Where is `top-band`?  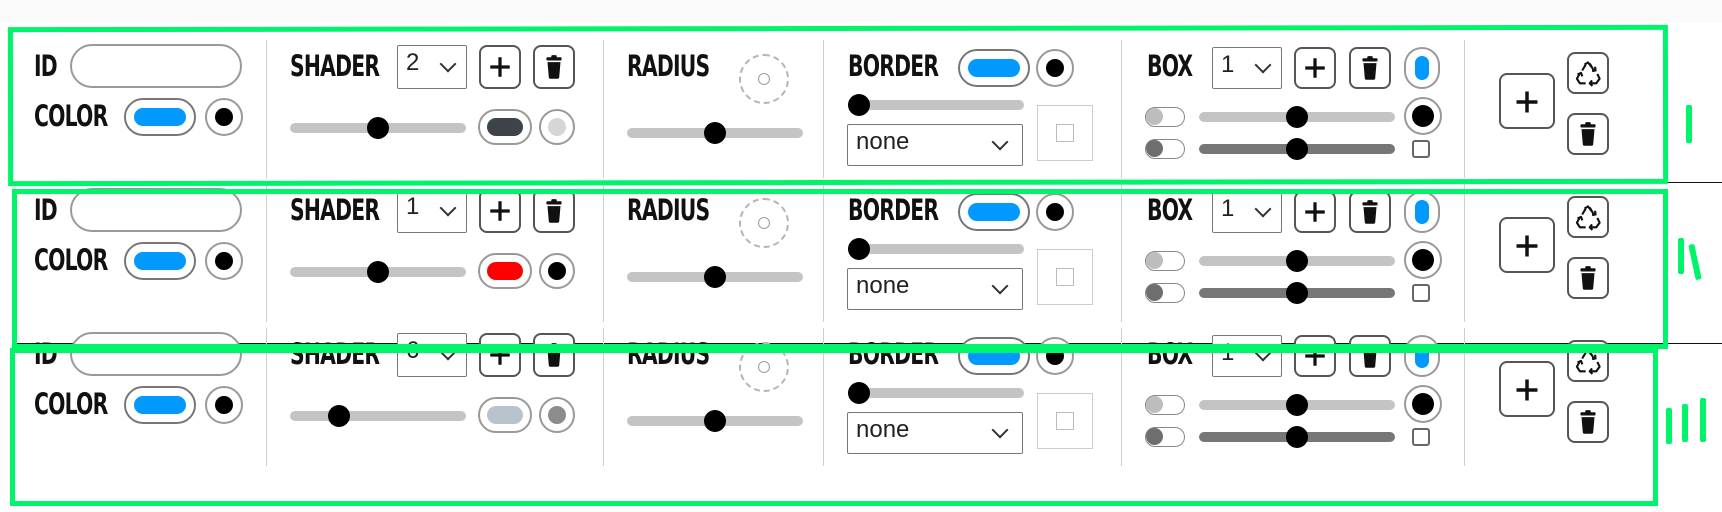
top-band is located at coordinates (861, 11).